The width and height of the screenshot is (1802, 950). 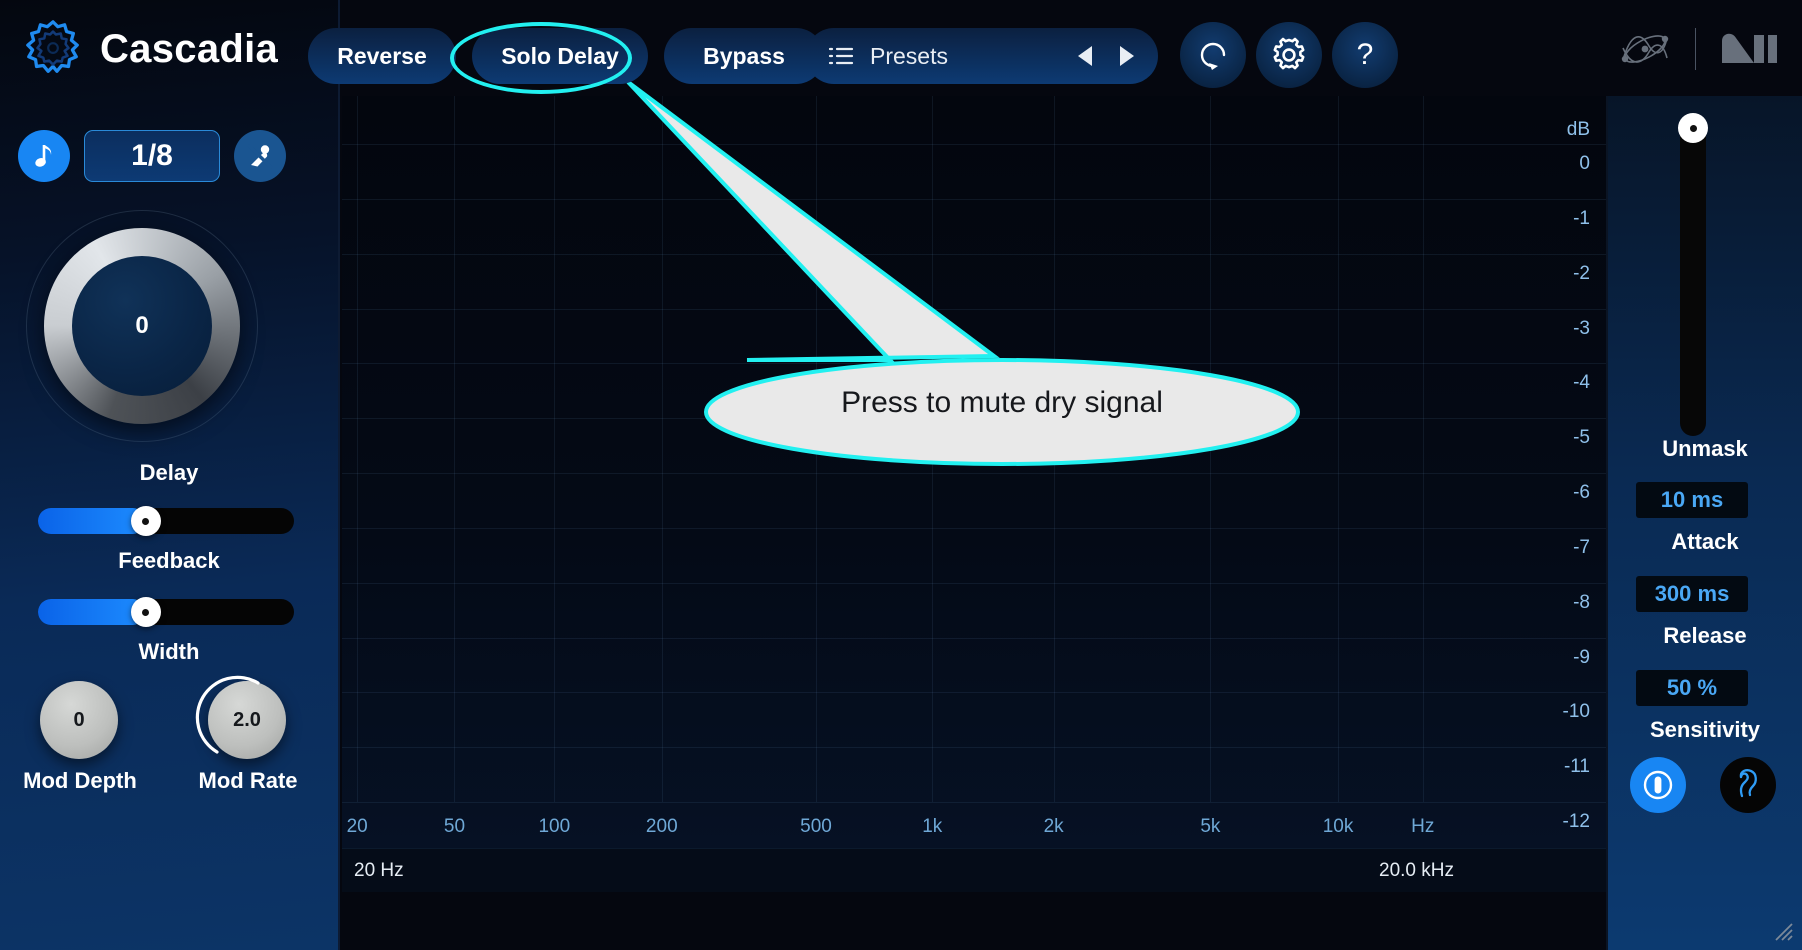 I want to click on db-tick-label: -11, so click(x=1576, y=767).